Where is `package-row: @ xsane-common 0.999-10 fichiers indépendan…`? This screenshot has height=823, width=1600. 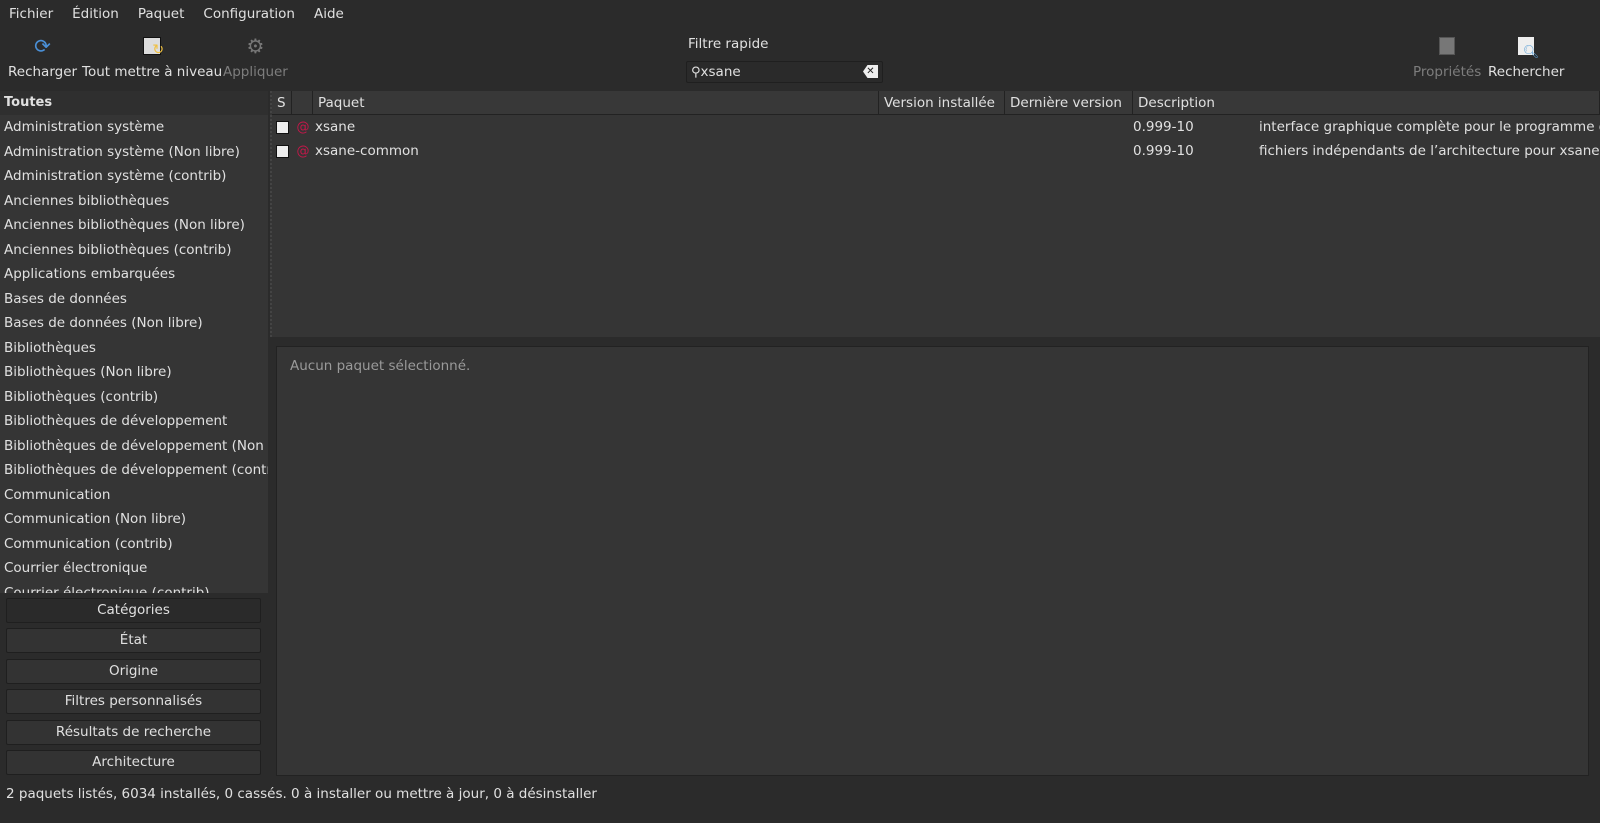
package-row: @ xsane-common 0.999-10 fichiers indépendan… is located at coordinates (936, 151).